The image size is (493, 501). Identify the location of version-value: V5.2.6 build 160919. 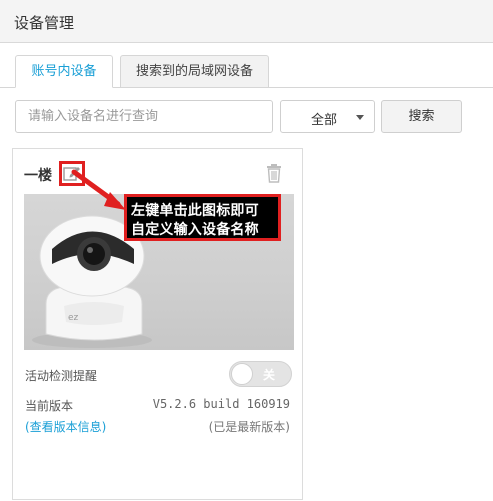
(221, 404).